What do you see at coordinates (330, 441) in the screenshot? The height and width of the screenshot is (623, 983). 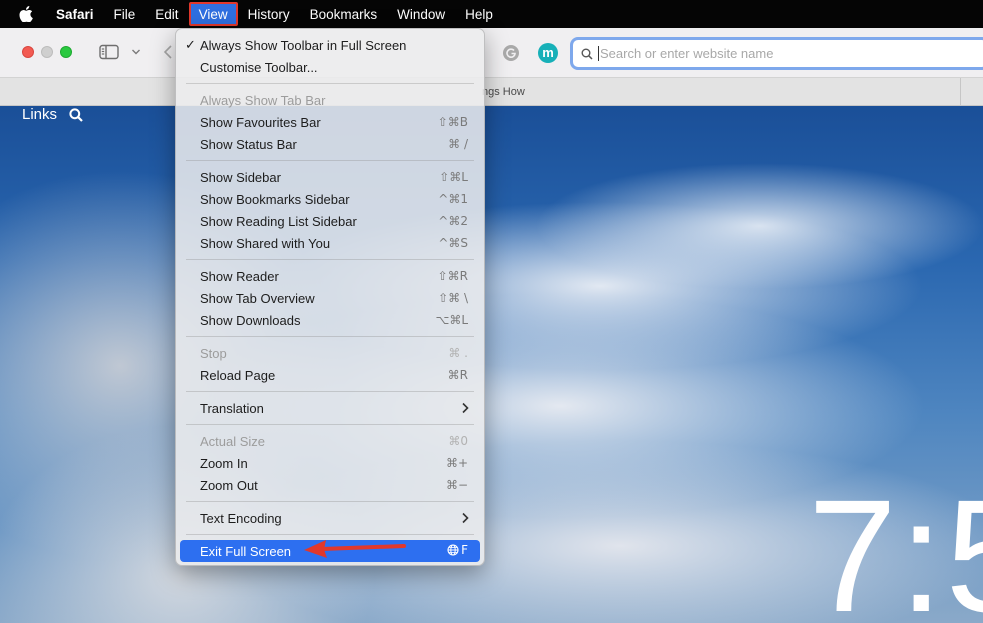 I see `menu-item-actual-size: Actual Size ⌘0` at bounding box center [330, 441].